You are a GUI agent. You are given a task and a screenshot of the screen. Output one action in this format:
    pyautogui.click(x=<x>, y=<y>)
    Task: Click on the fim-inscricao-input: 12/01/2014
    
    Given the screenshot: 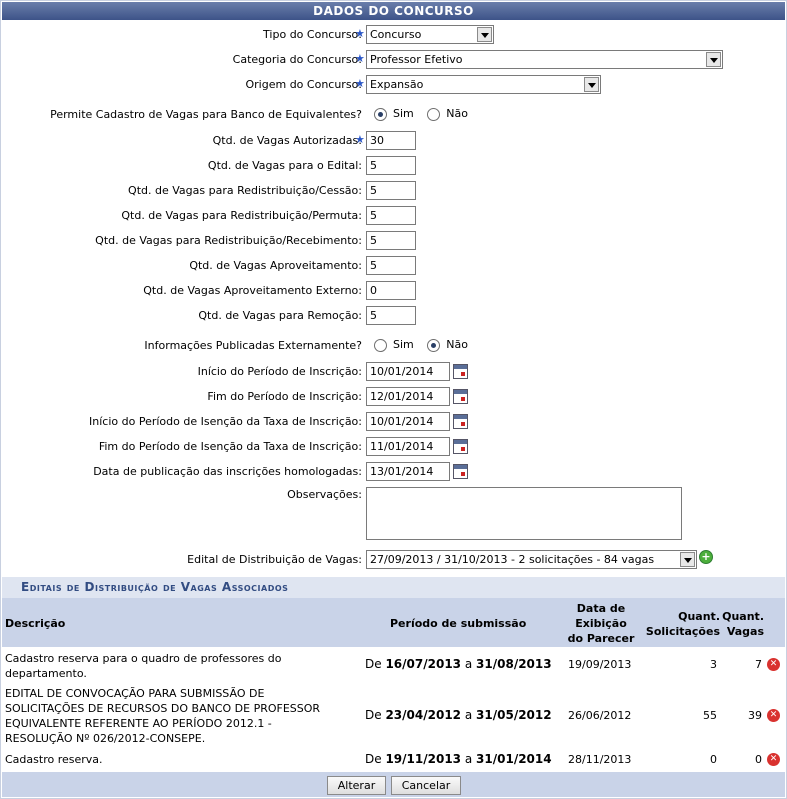 What is the action you would take?
    pyautogui.click(x=408, y=396)
    